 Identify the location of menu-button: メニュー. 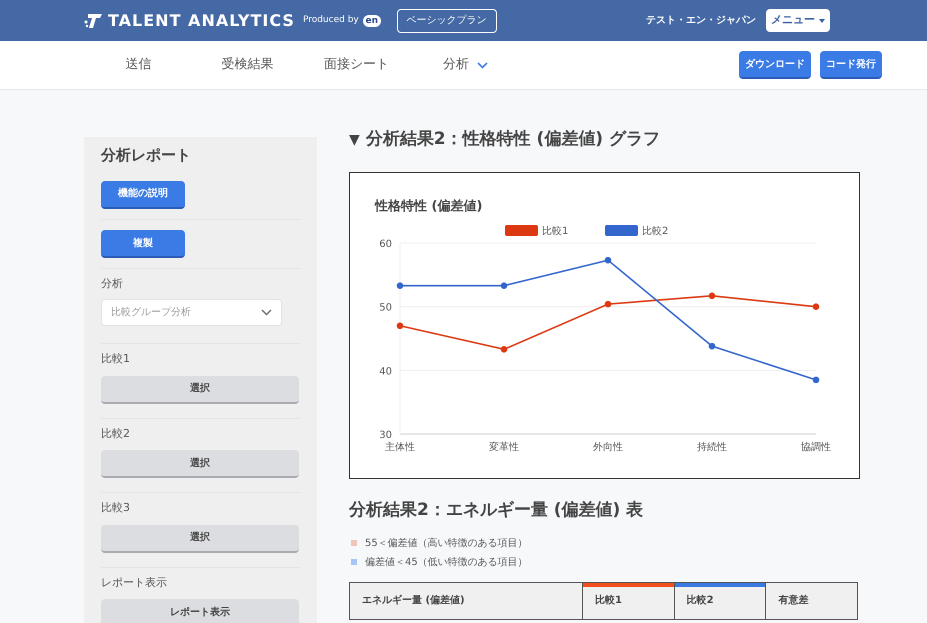
(798, 20).